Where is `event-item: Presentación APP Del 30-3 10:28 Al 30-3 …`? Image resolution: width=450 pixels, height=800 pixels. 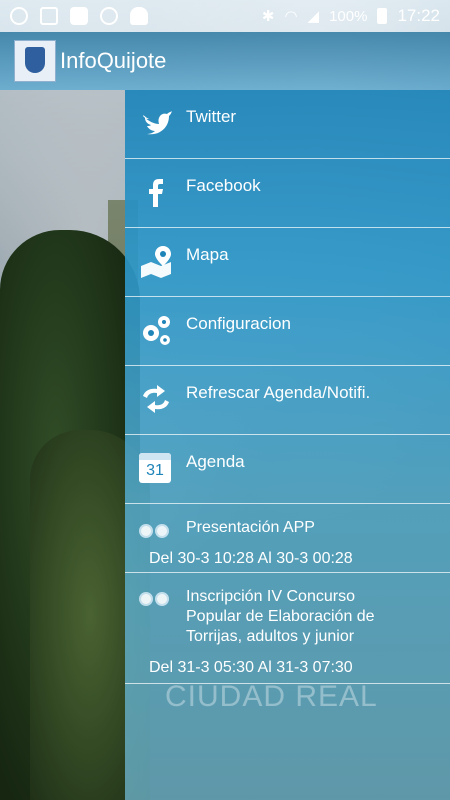
event-item: Presentación APP Del 30-3 10:28 Al 30-3 … is located at coordinates (287, 538).